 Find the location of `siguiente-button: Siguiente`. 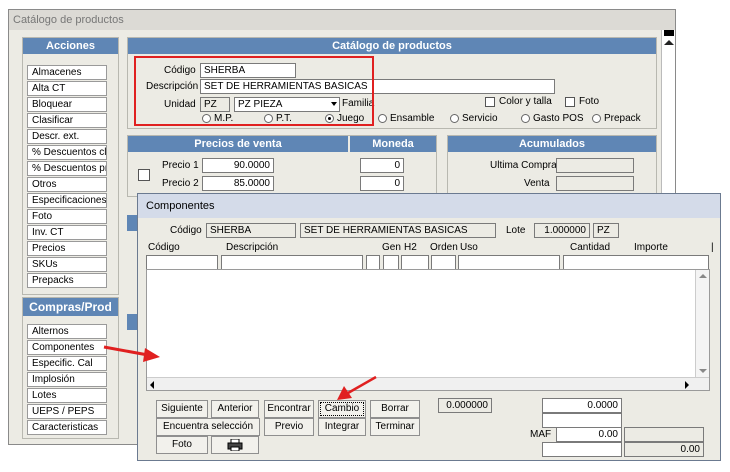

siguiente-button: Siguiente is located at coordinates (182, 409).